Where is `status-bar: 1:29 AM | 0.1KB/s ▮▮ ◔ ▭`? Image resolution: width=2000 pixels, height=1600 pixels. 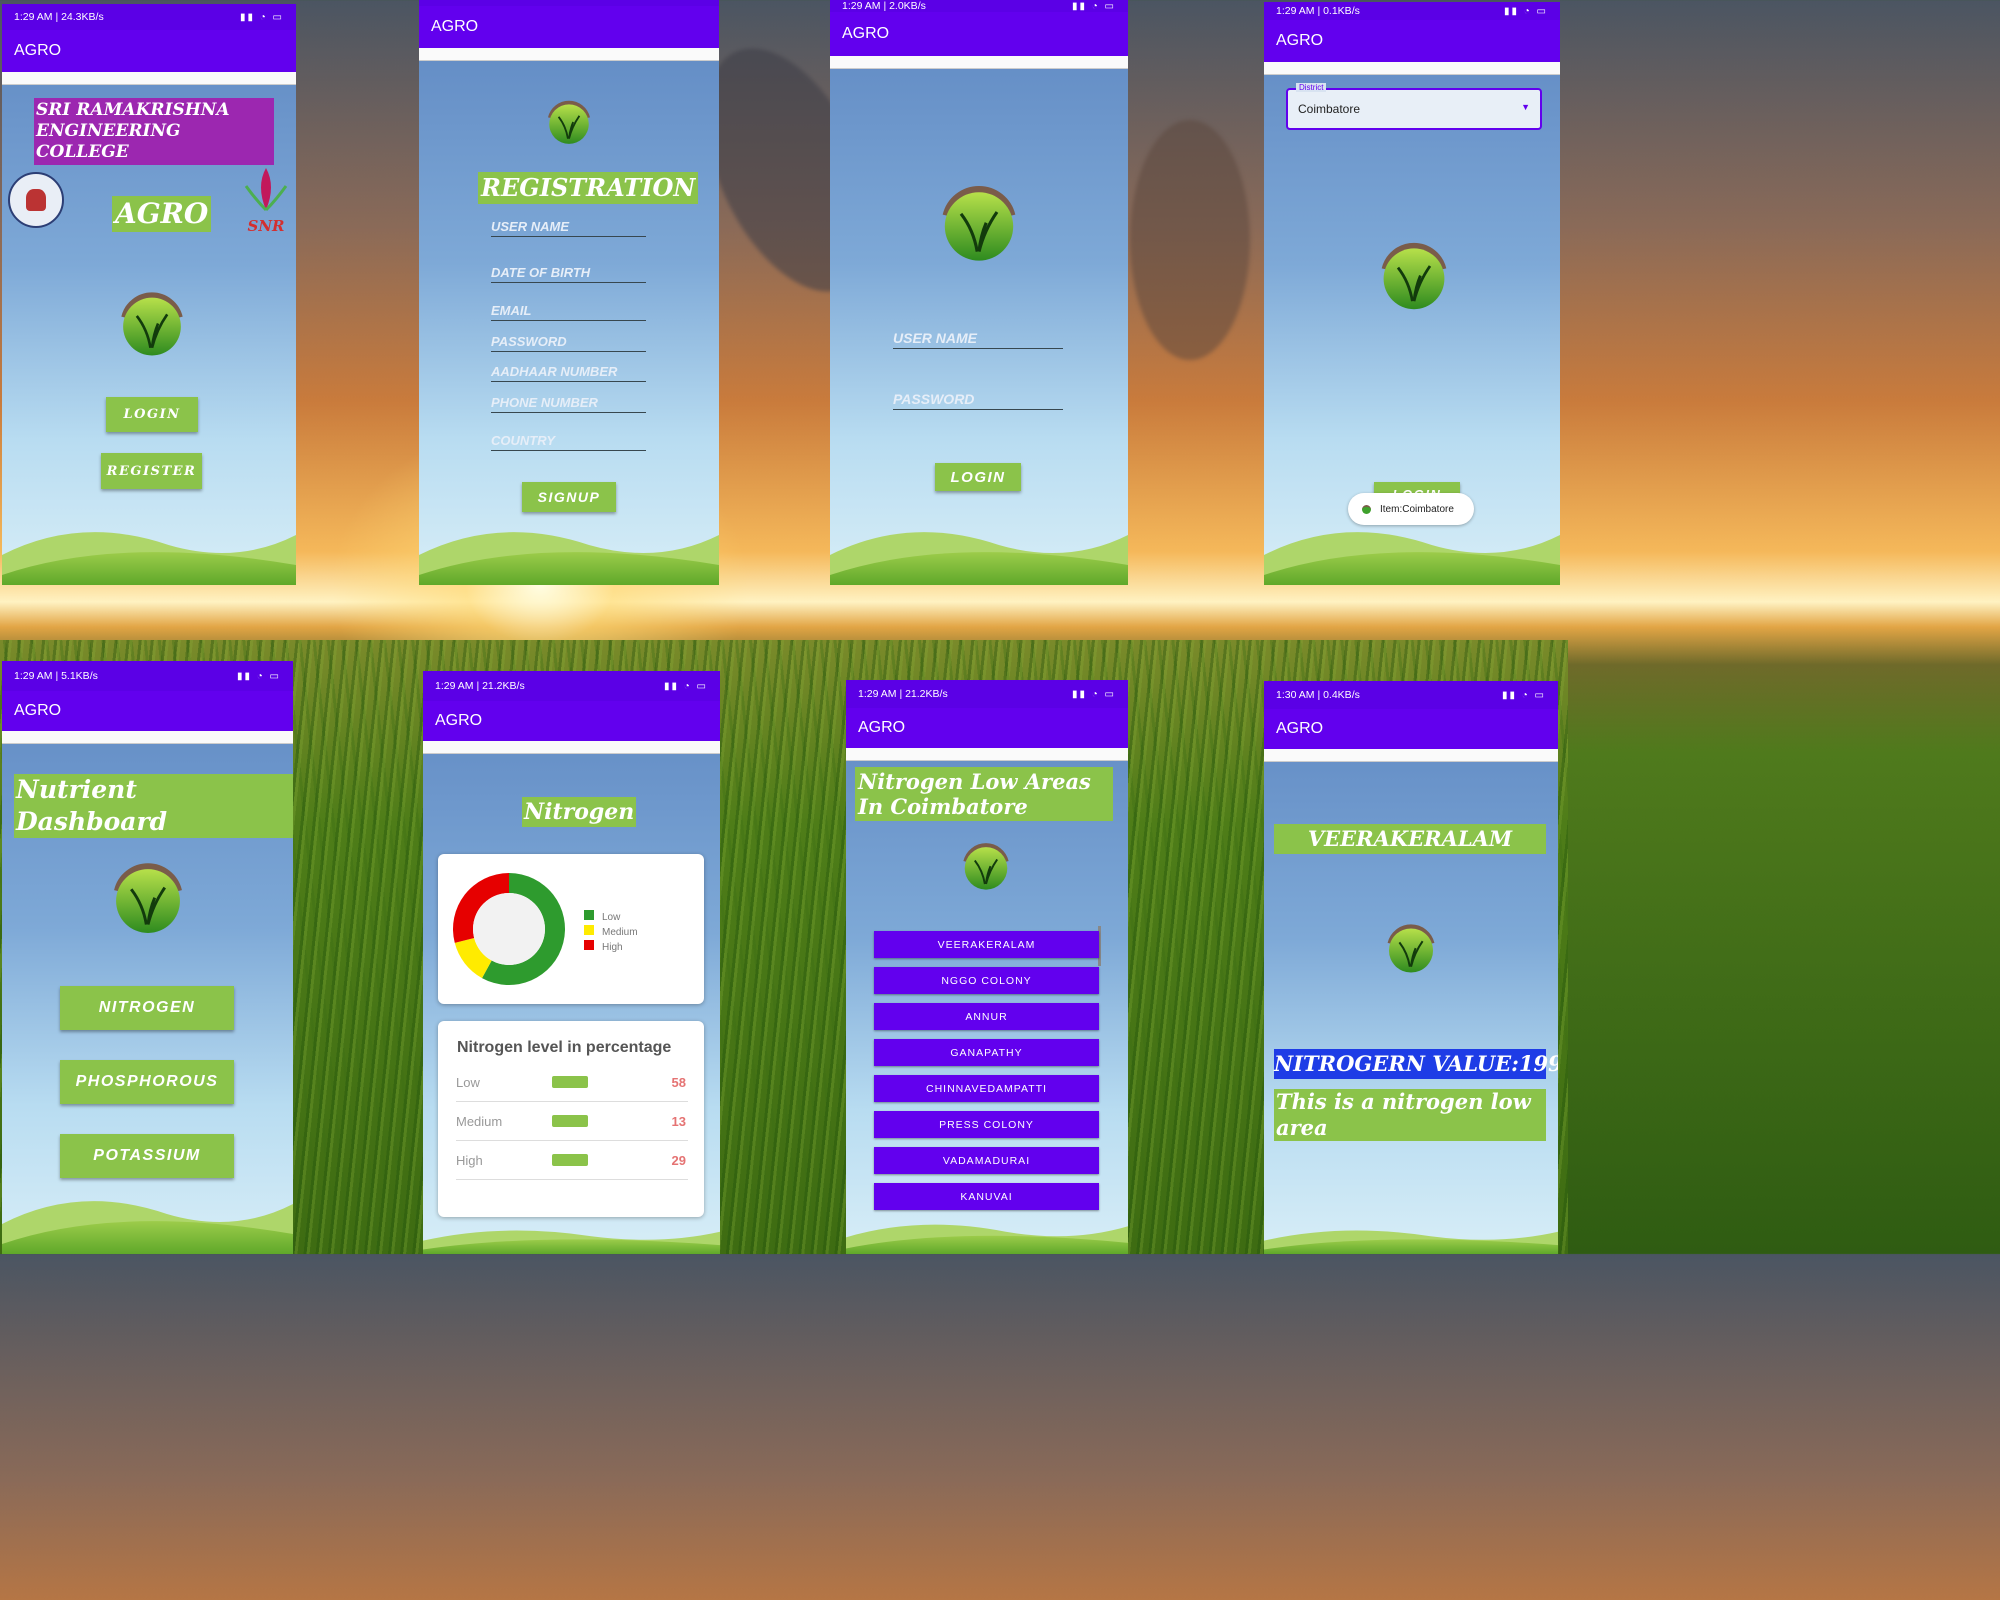 status-bar: 1:29 AM | 0.1KB/s ▮▮ ◔ ▭ is located at coordinates (1412, 11).